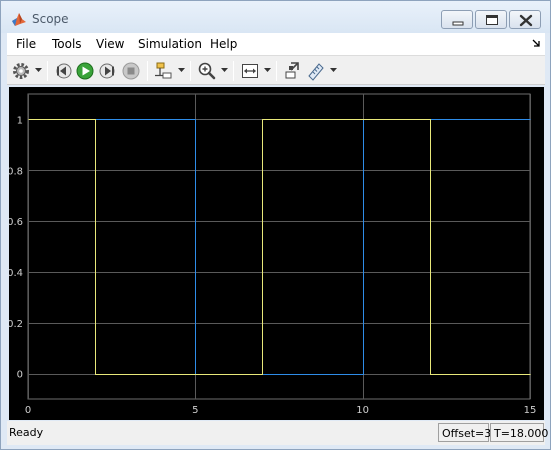 The width and height of the screenshot is (551, 450). I want to click on menu-file: File, so click(26, 44).